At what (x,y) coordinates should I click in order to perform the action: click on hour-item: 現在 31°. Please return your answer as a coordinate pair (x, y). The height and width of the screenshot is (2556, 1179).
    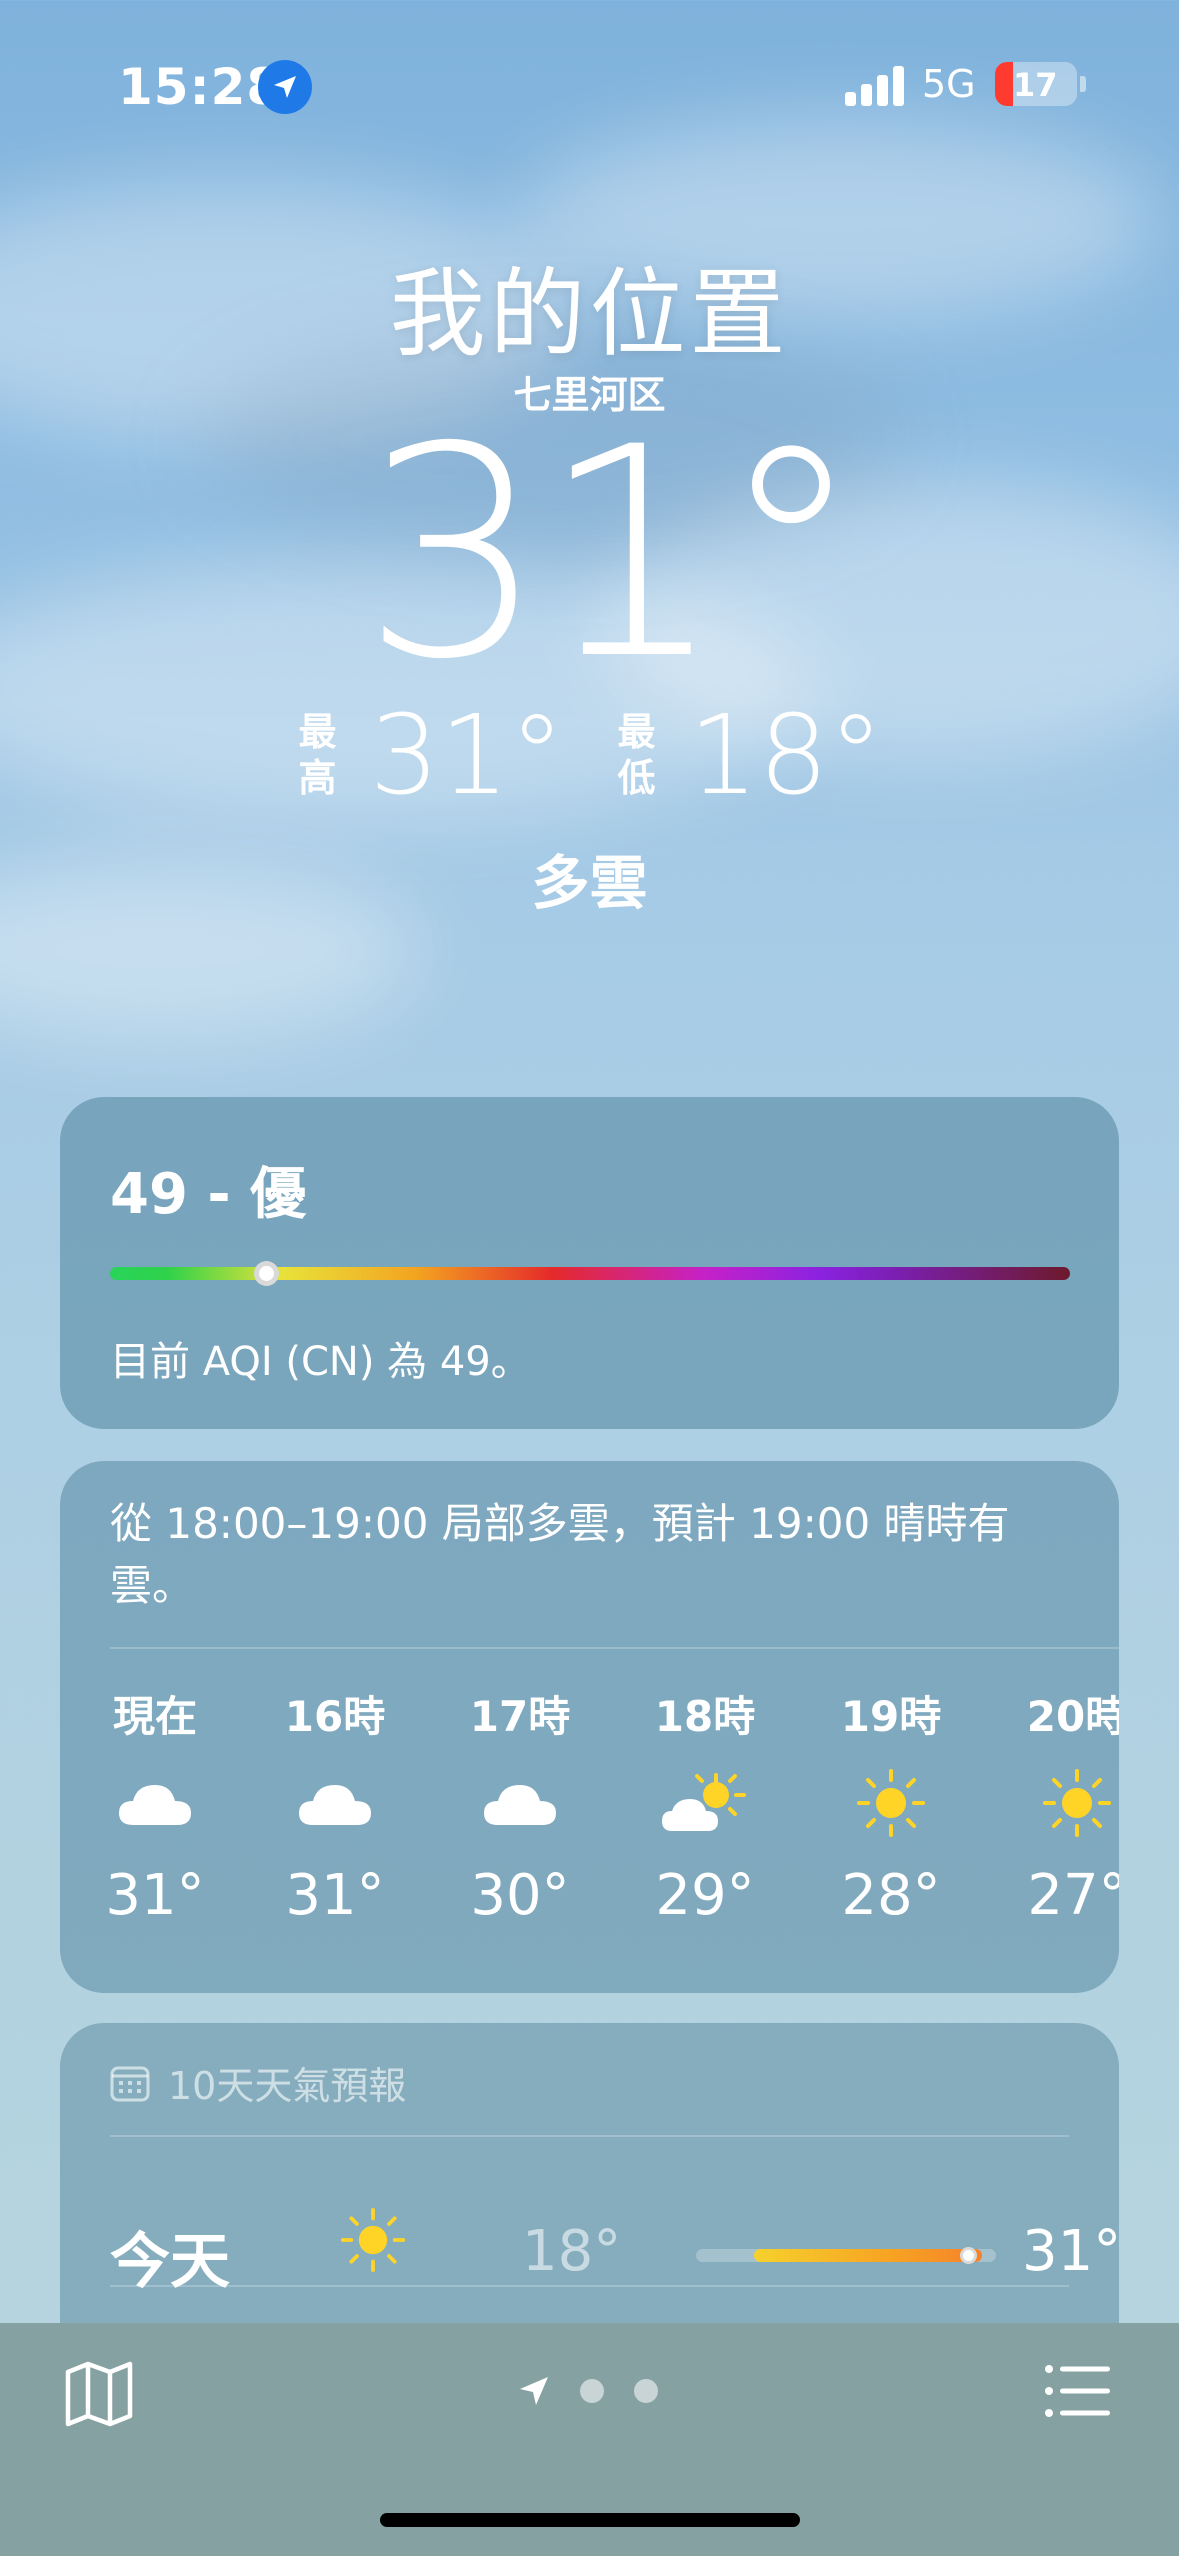
    Looking at the image, I should click on (155, 1805).